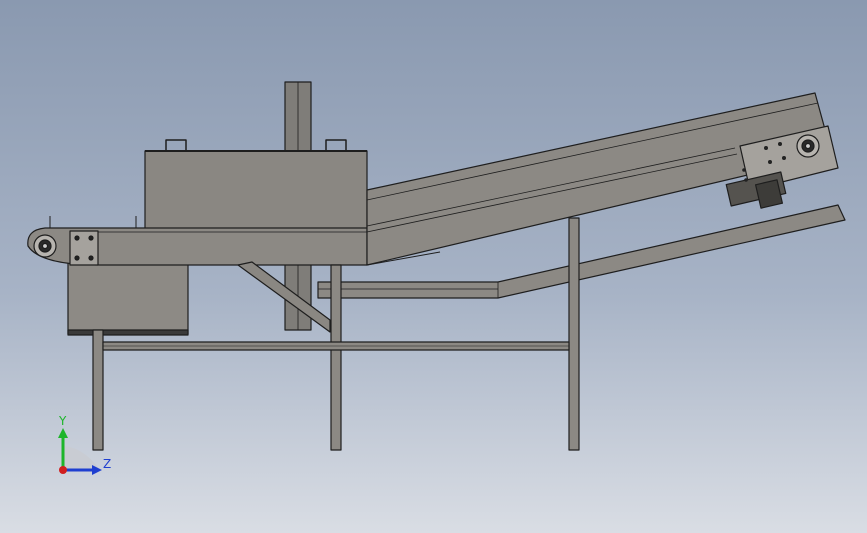 This screenshot has width=867, height=533. I want to click on lifting-lug-right, so click(336, 145).